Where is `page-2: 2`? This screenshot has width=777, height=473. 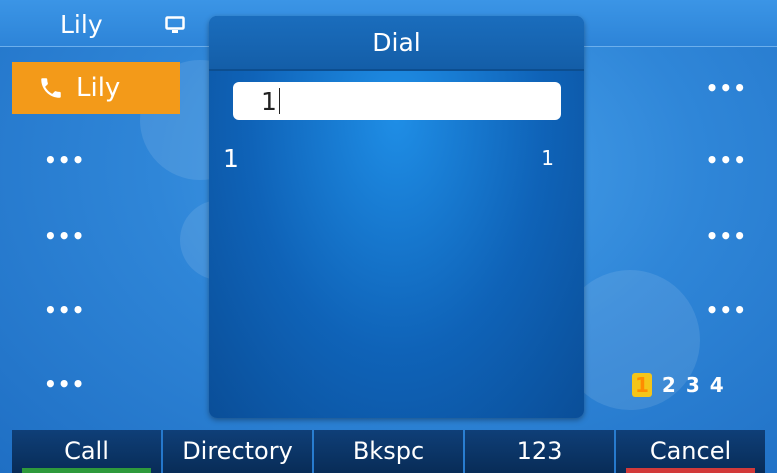
page-2: 2 is located at coordinates (669, 385).